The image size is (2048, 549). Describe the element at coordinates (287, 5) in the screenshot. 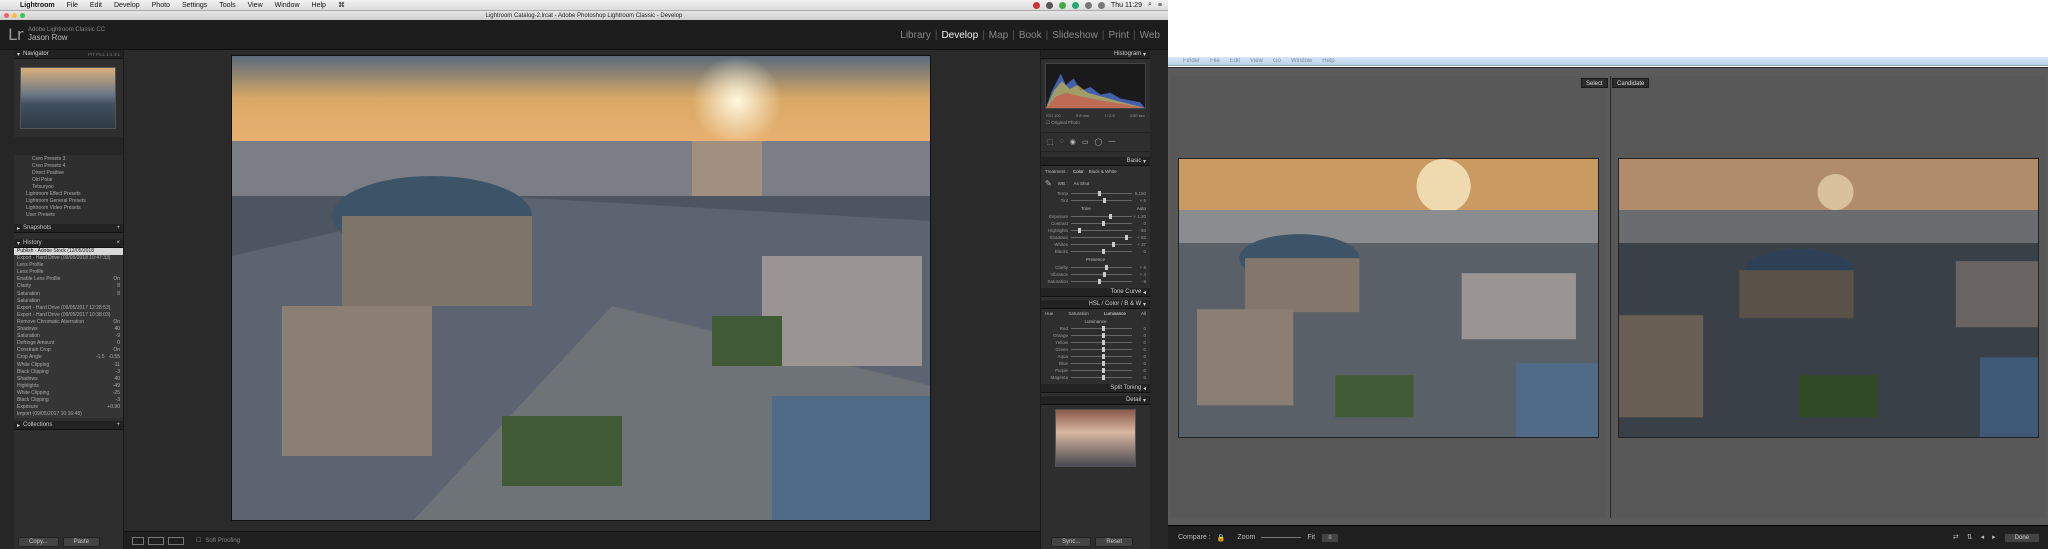

I see `menu-window: Window` at that location.